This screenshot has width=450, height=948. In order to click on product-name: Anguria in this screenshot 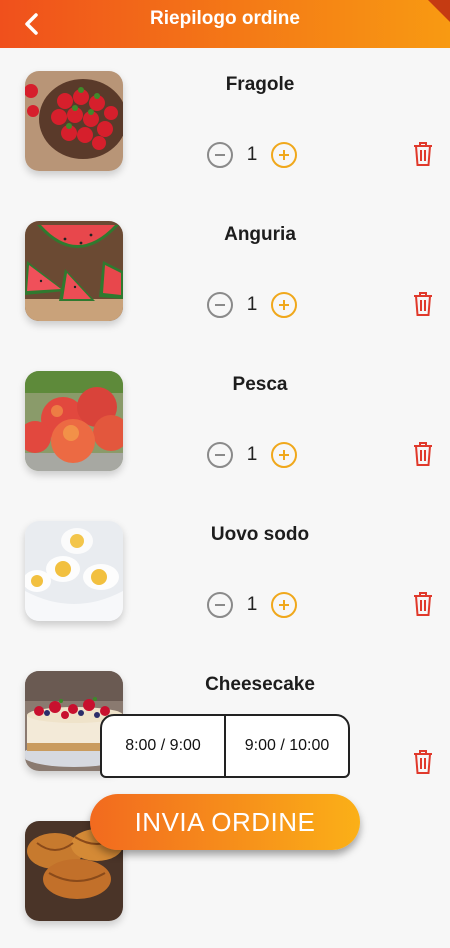, I will do `click(260, 234)`.